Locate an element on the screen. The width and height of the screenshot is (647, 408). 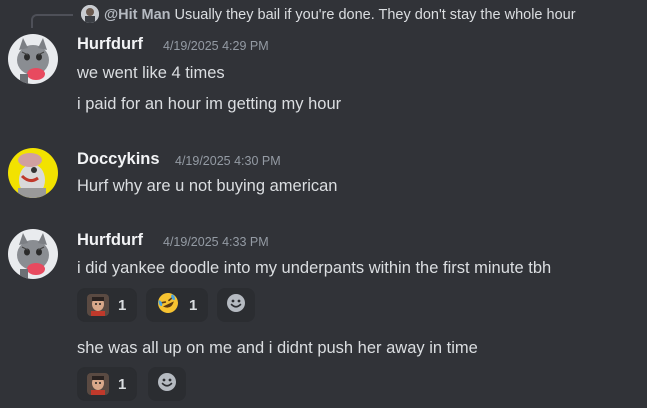
reply-author-name: @Hit Man is located at coordinates (137, 15).